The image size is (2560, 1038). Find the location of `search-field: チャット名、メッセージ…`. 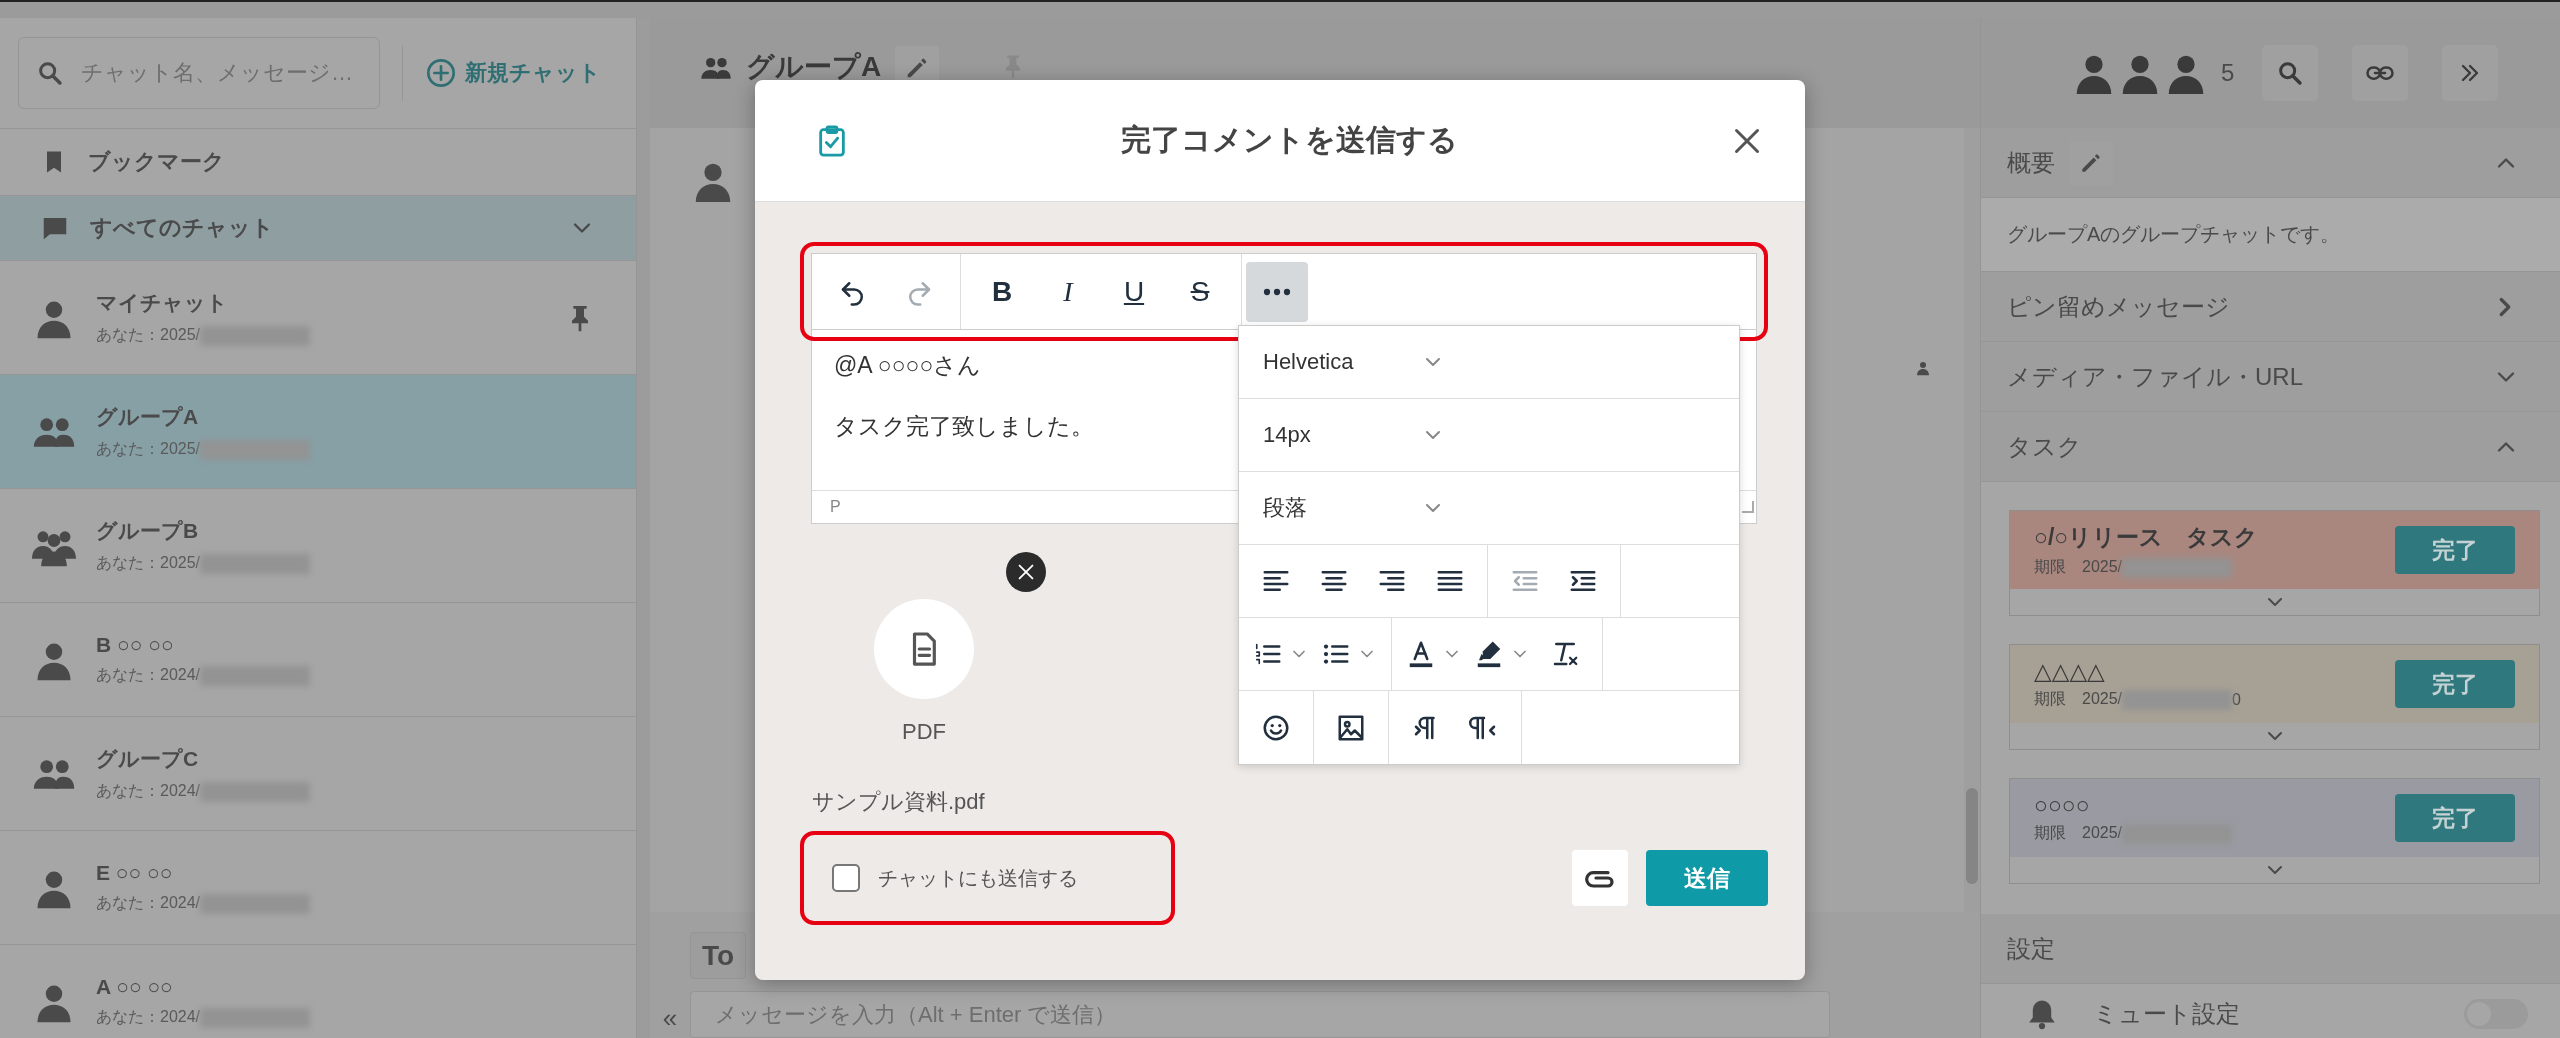

search-field: チャット名、メッセージ… is located at coordinates (199, 73).